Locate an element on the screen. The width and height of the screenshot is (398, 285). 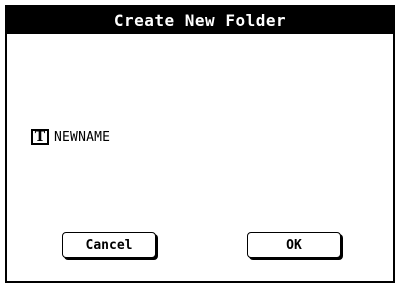
text-edit-icon-glyph: T is located at coordinates (40, 137).